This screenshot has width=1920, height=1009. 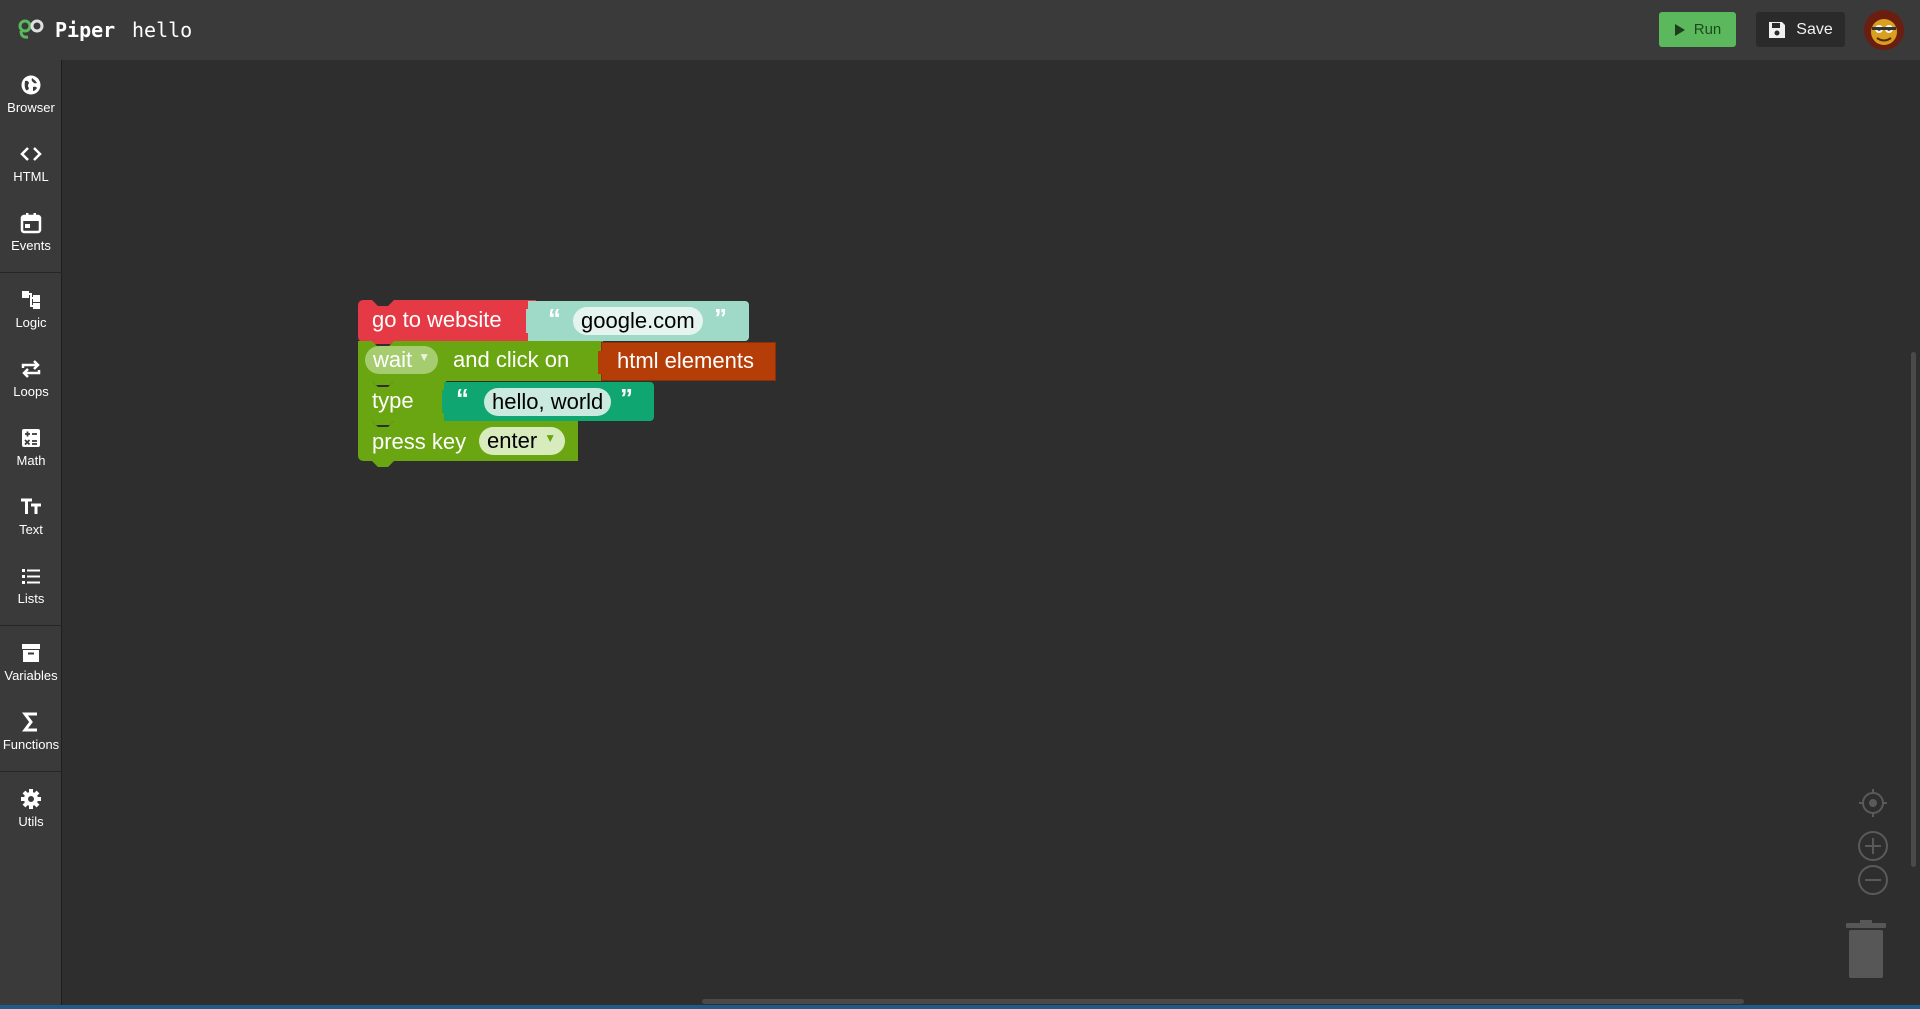 I want to click on calculator-icon, so click(x=31, y=438).